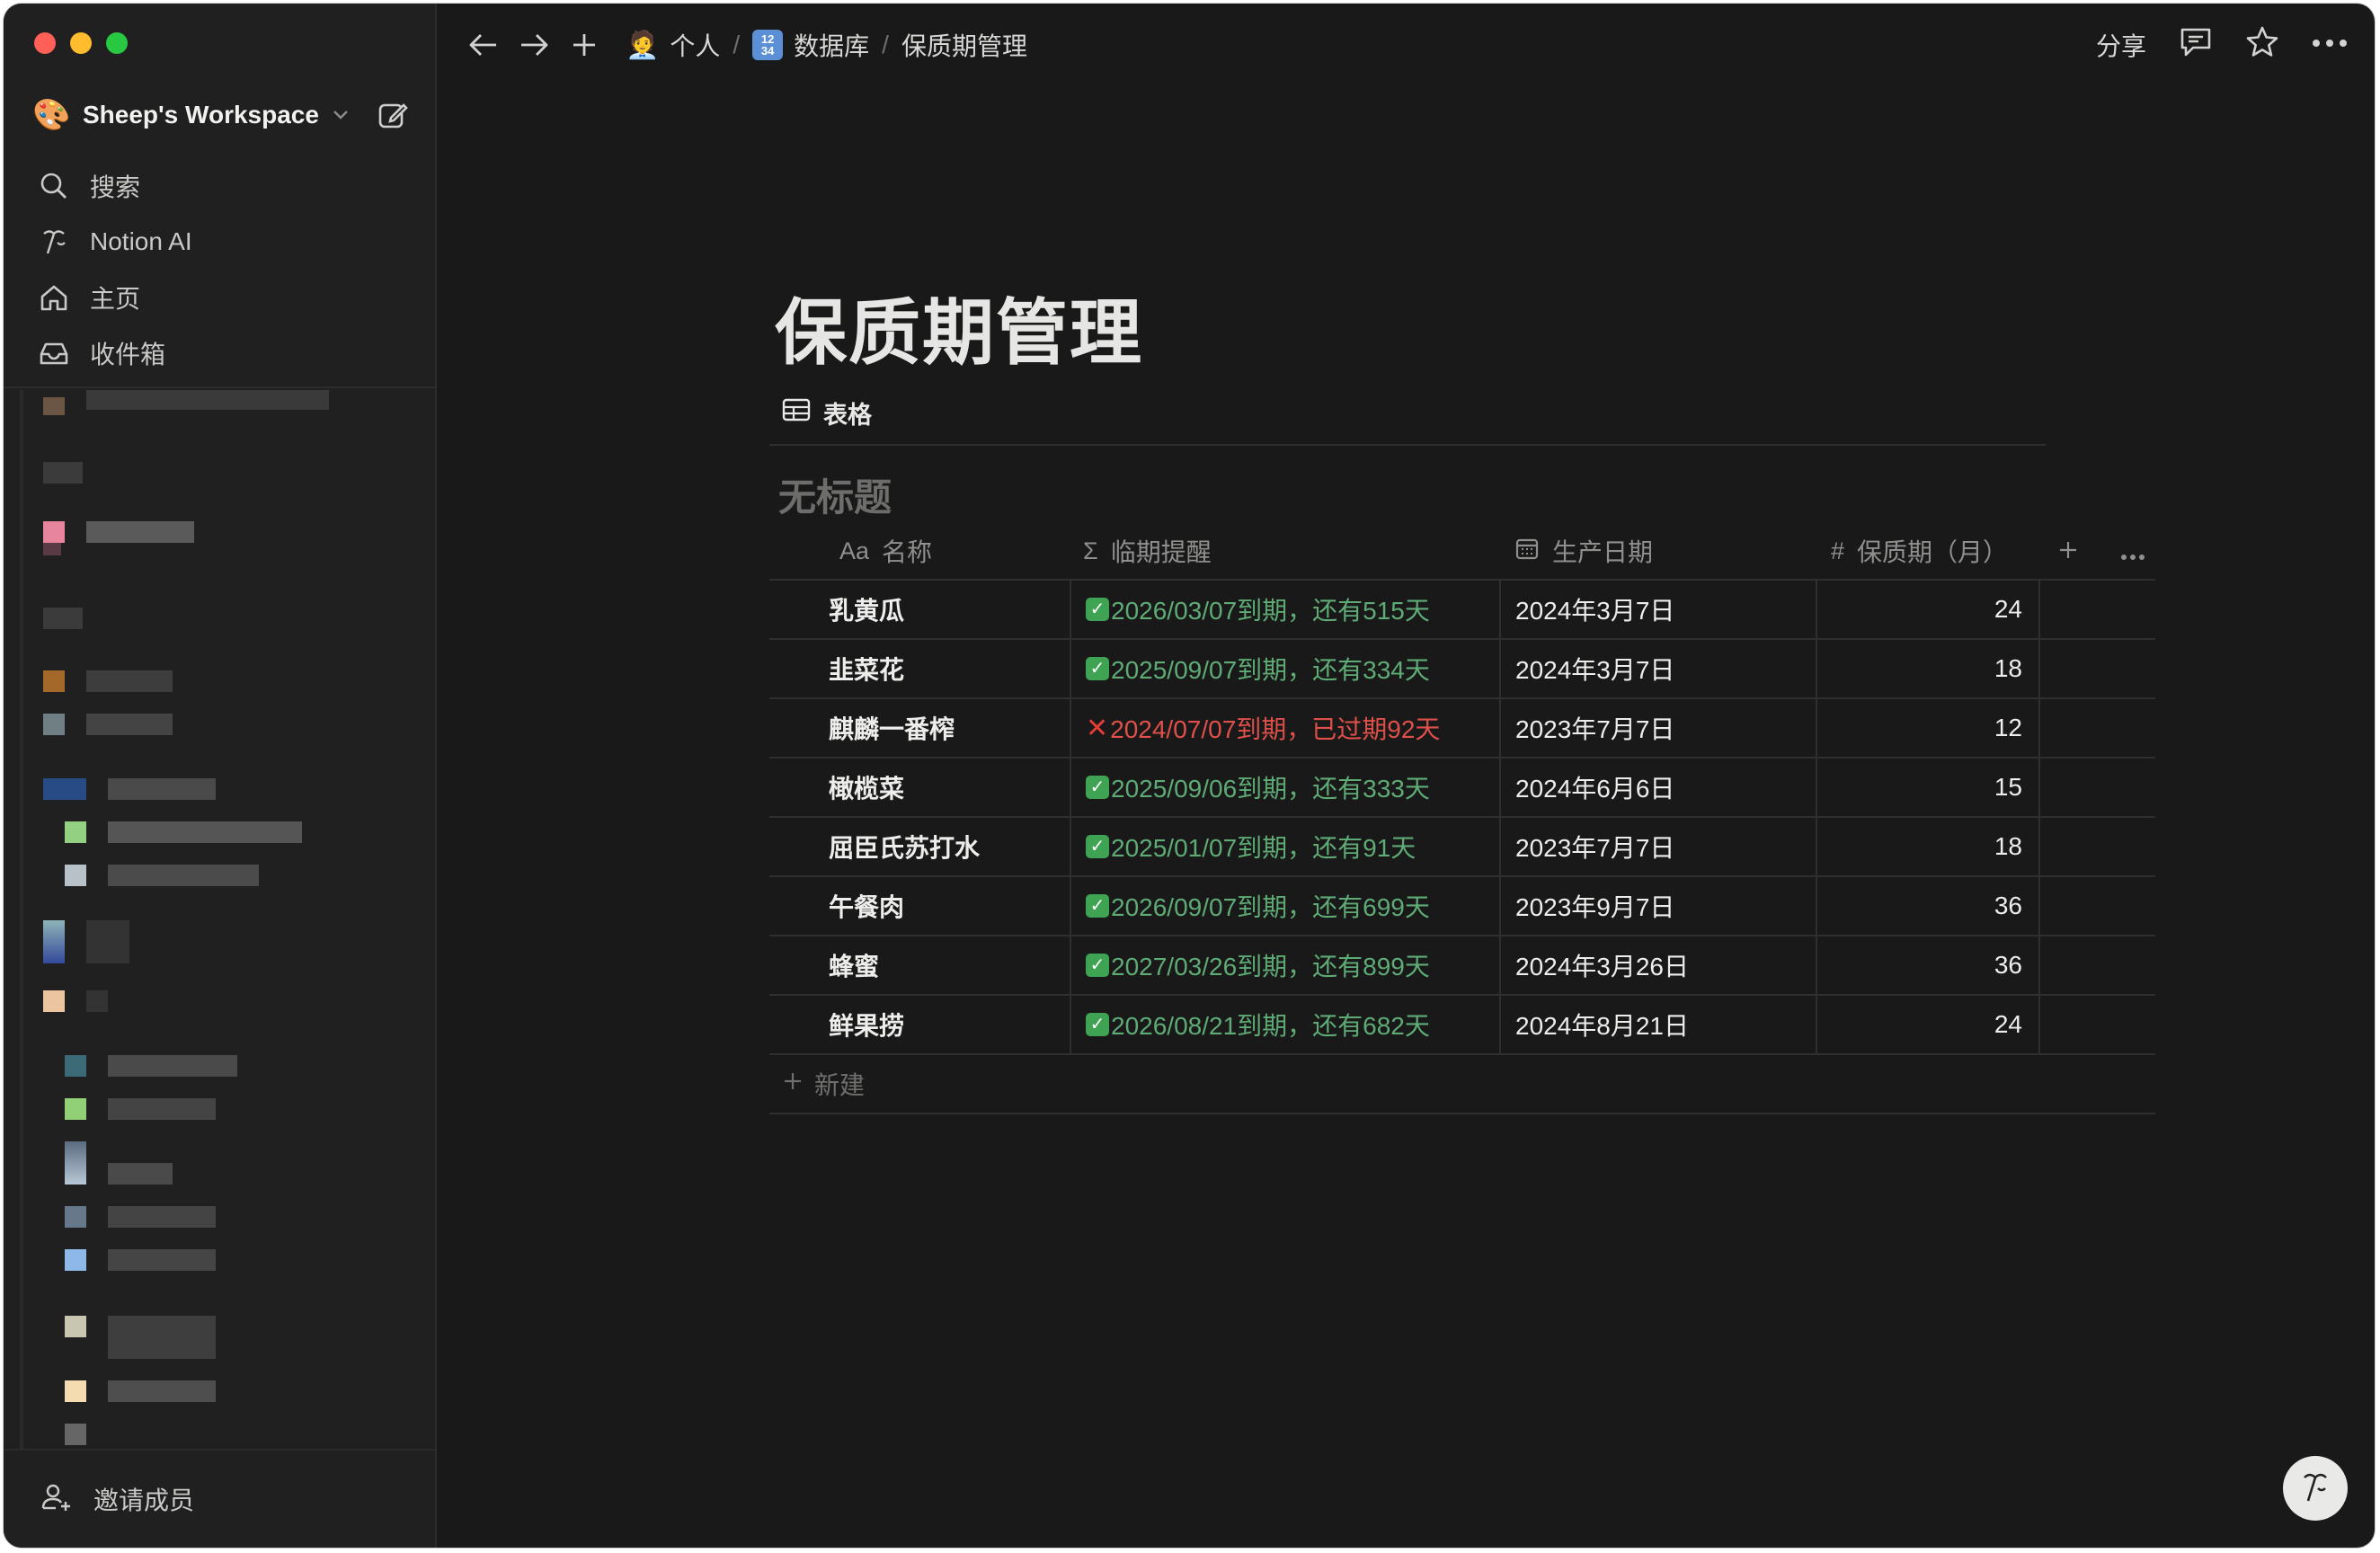 The image size is (2380, 1553). I want to click on cell-date: 2024年3月26日, so click(1657, 966).